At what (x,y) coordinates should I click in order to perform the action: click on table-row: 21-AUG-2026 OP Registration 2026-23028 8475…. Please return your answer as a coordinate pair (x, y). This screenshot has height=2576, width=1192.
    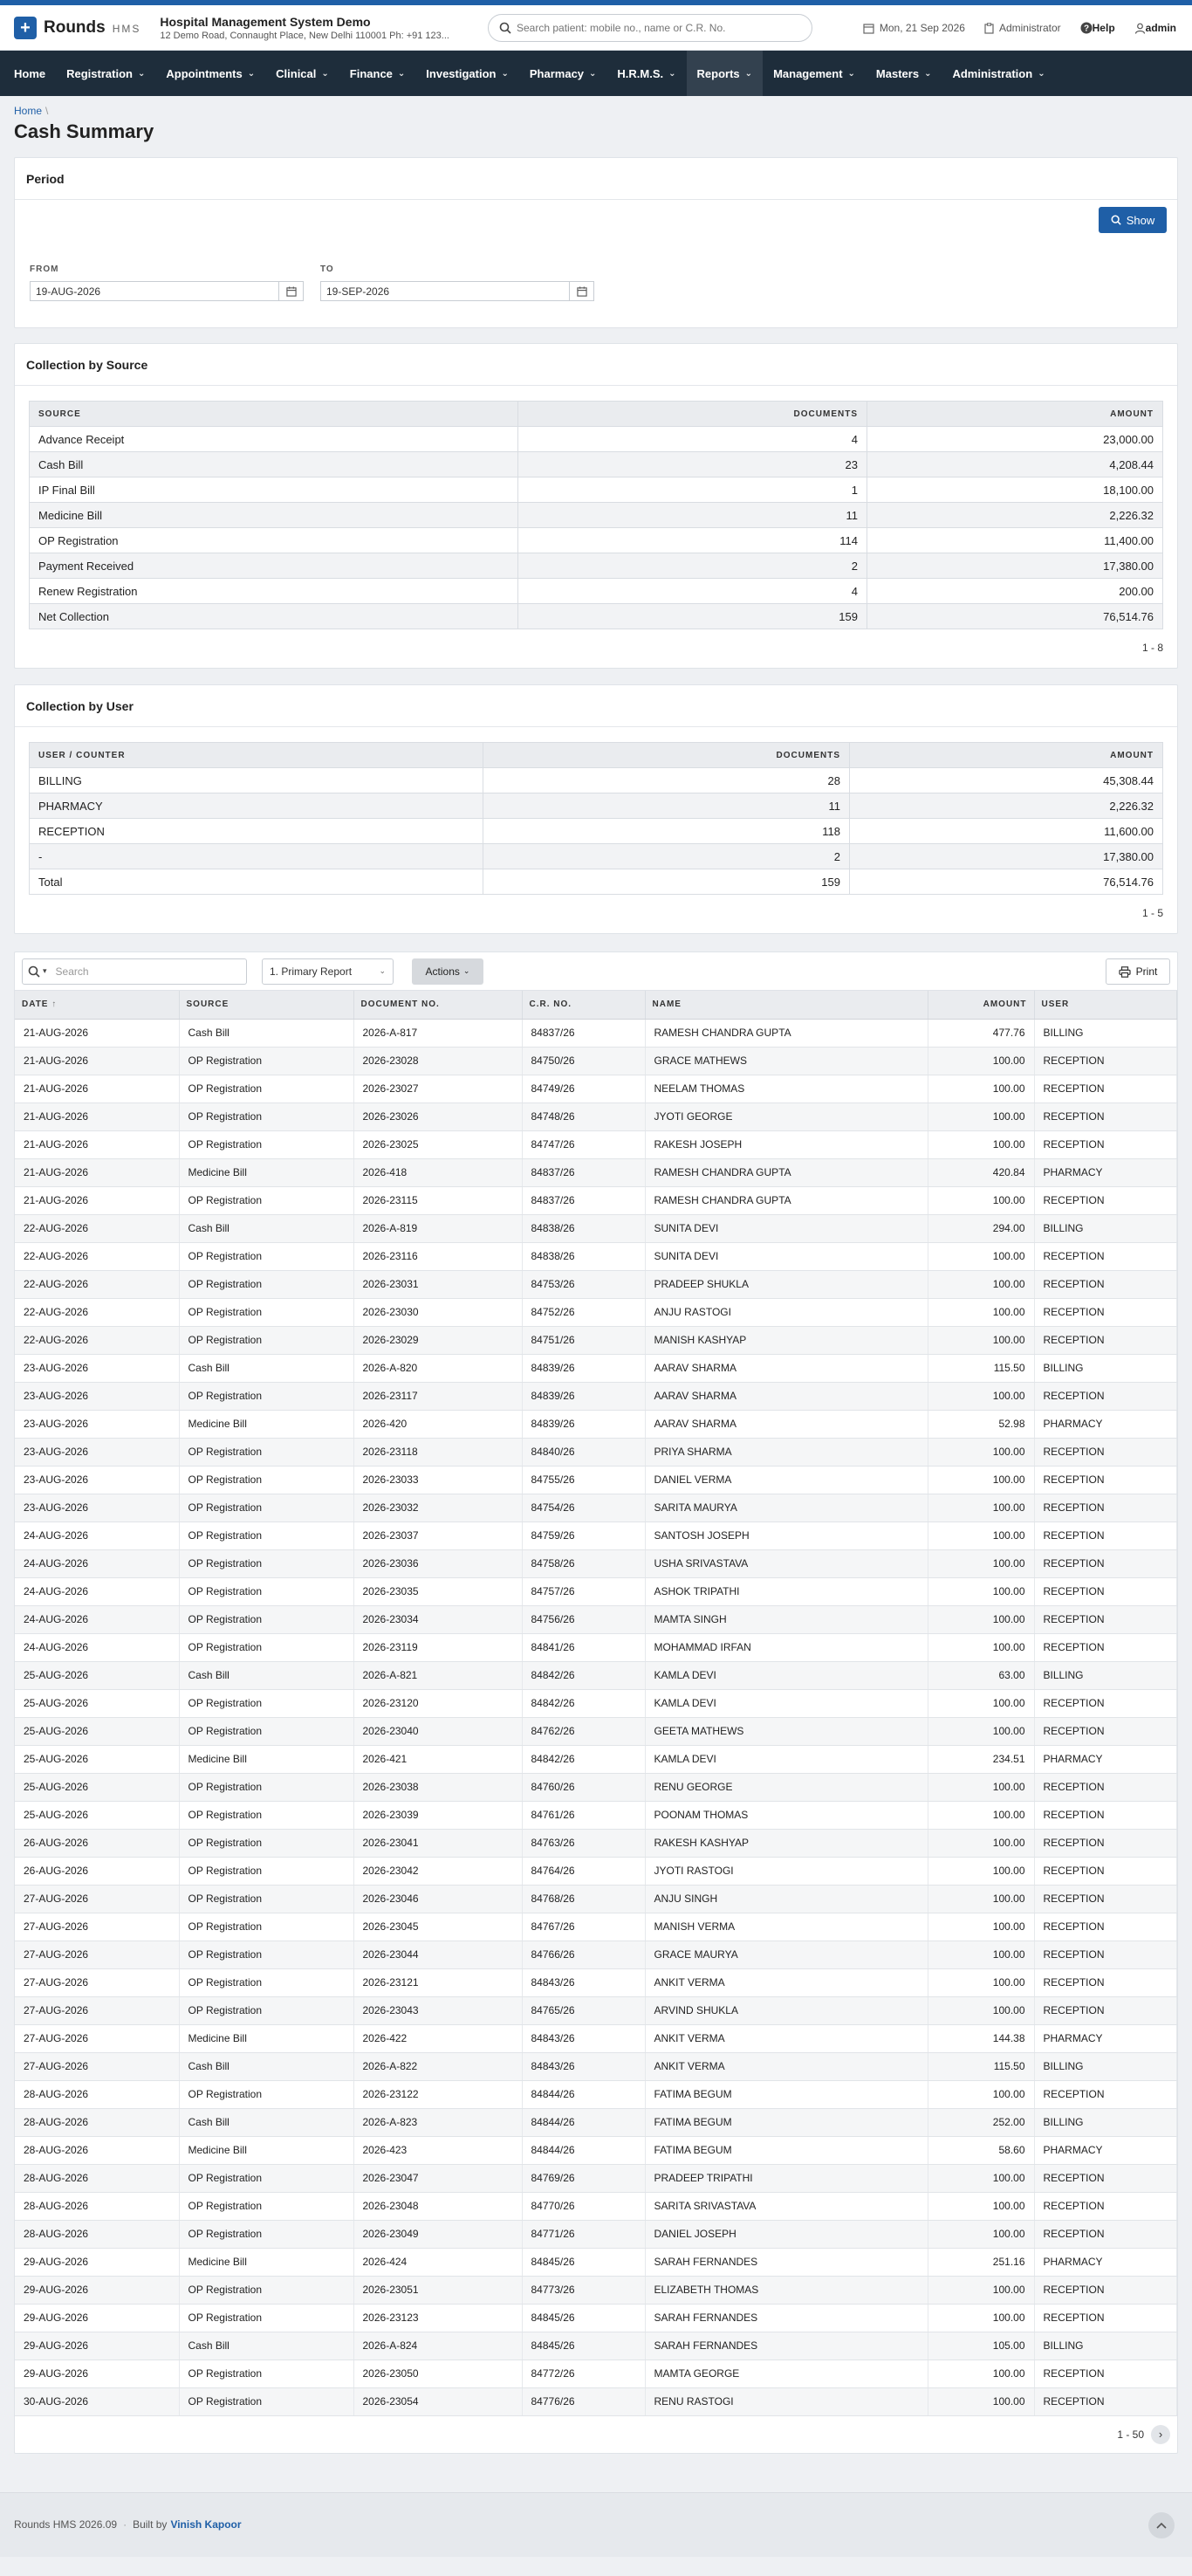
    Looking at the image, I should click on (596, 1061).